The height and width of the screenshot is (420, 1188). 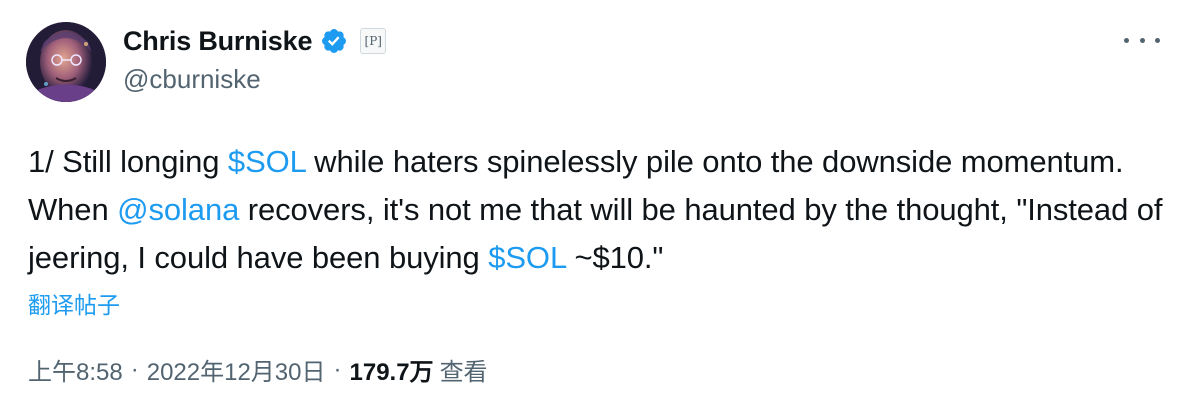 What do you see at coordinates (128, 161) in the screenshot?
I see `tweet-text-segment: 1/ Still longing` at bounding box center [128, 161].